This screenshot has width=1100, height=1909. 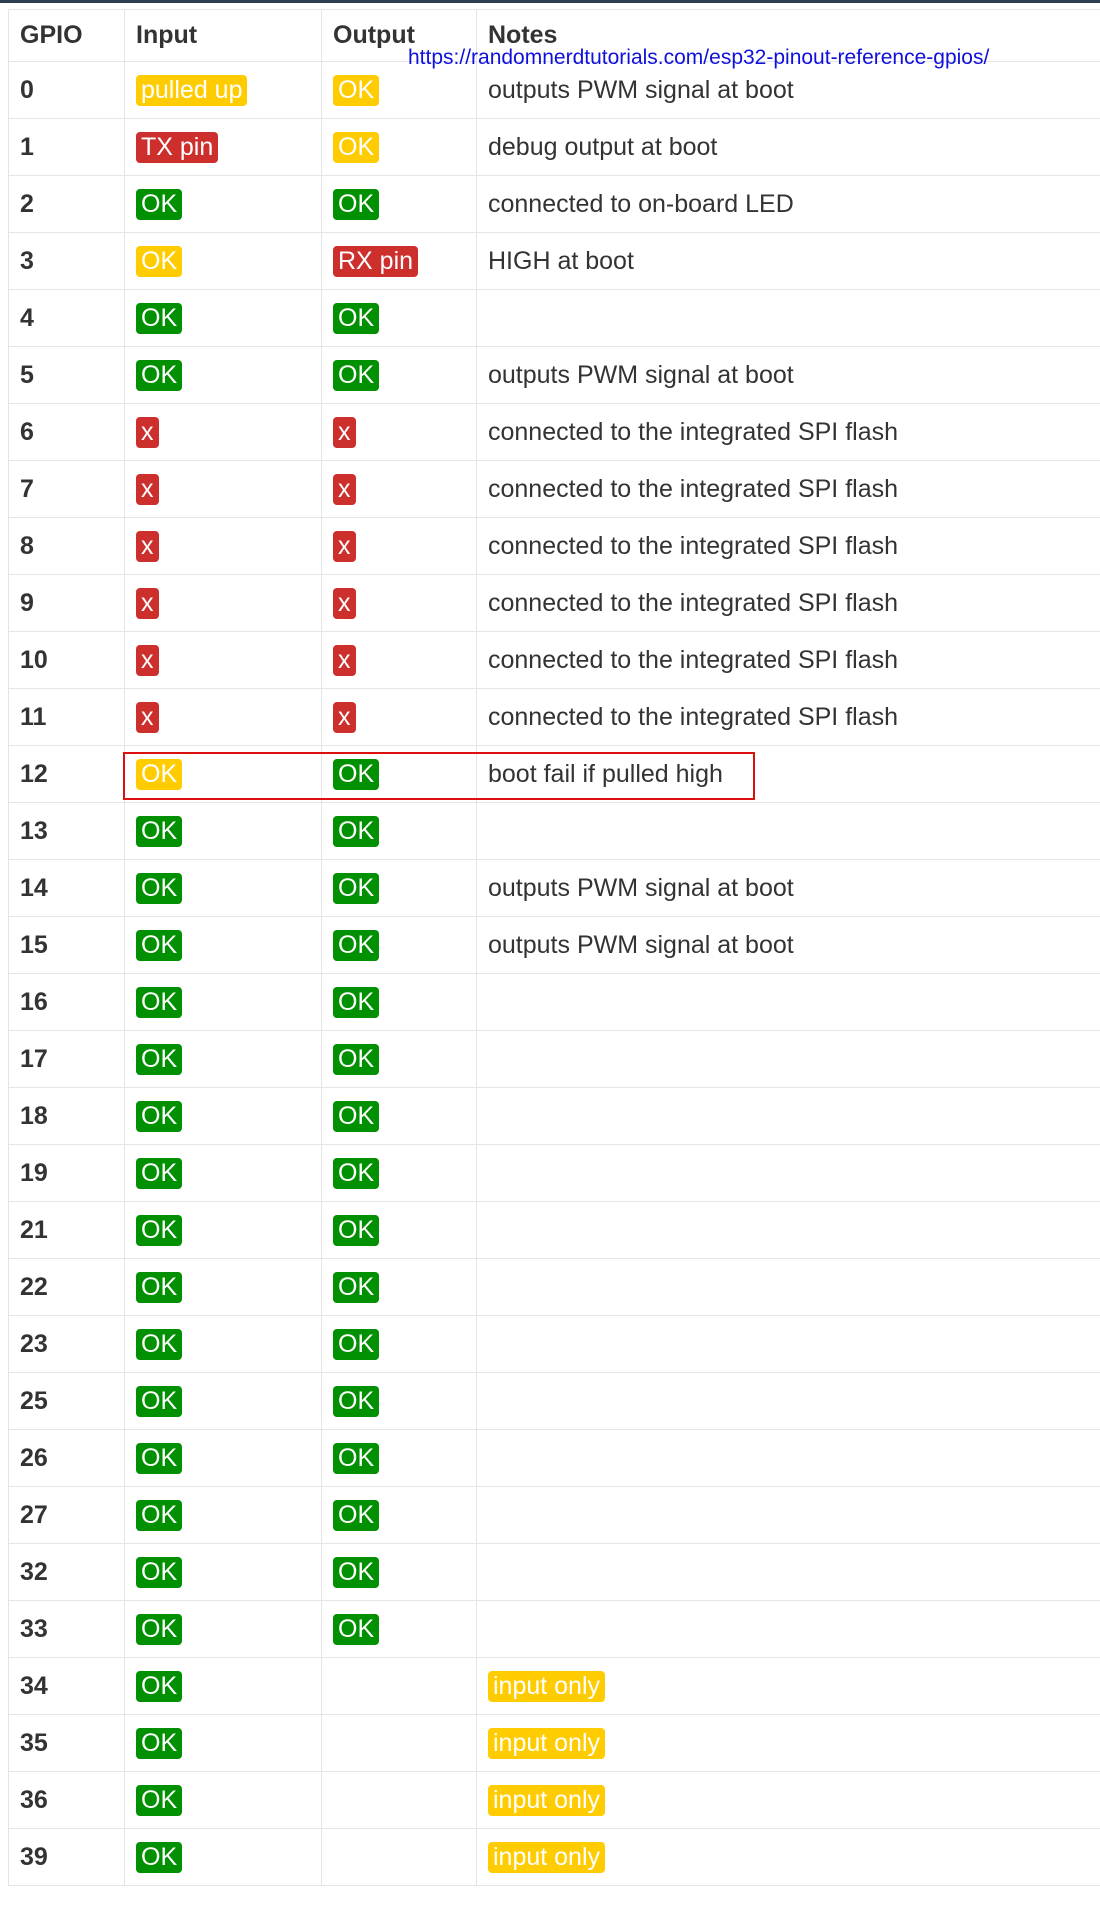 I want to click on table-row: 27 OK OK, so click(x=554, y=1515).